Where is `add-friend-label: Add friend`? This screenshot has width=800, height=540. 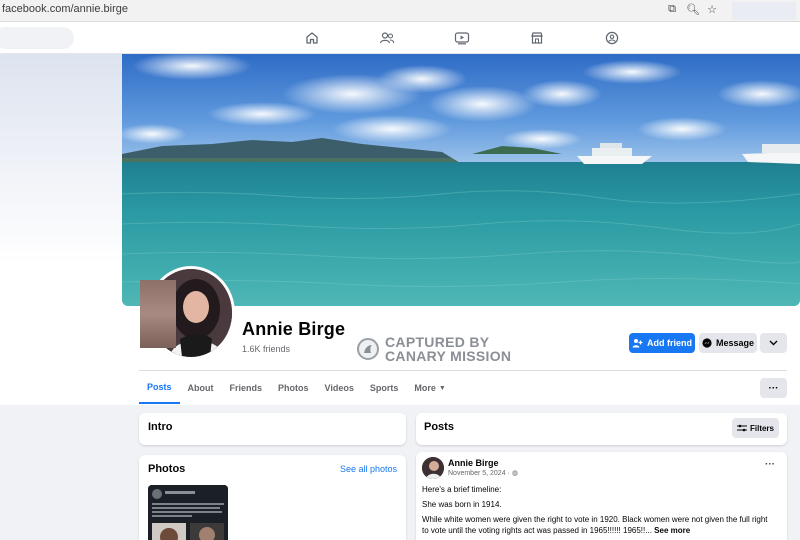
add-friend-label: Add friend is located at coordinates (669, 343).